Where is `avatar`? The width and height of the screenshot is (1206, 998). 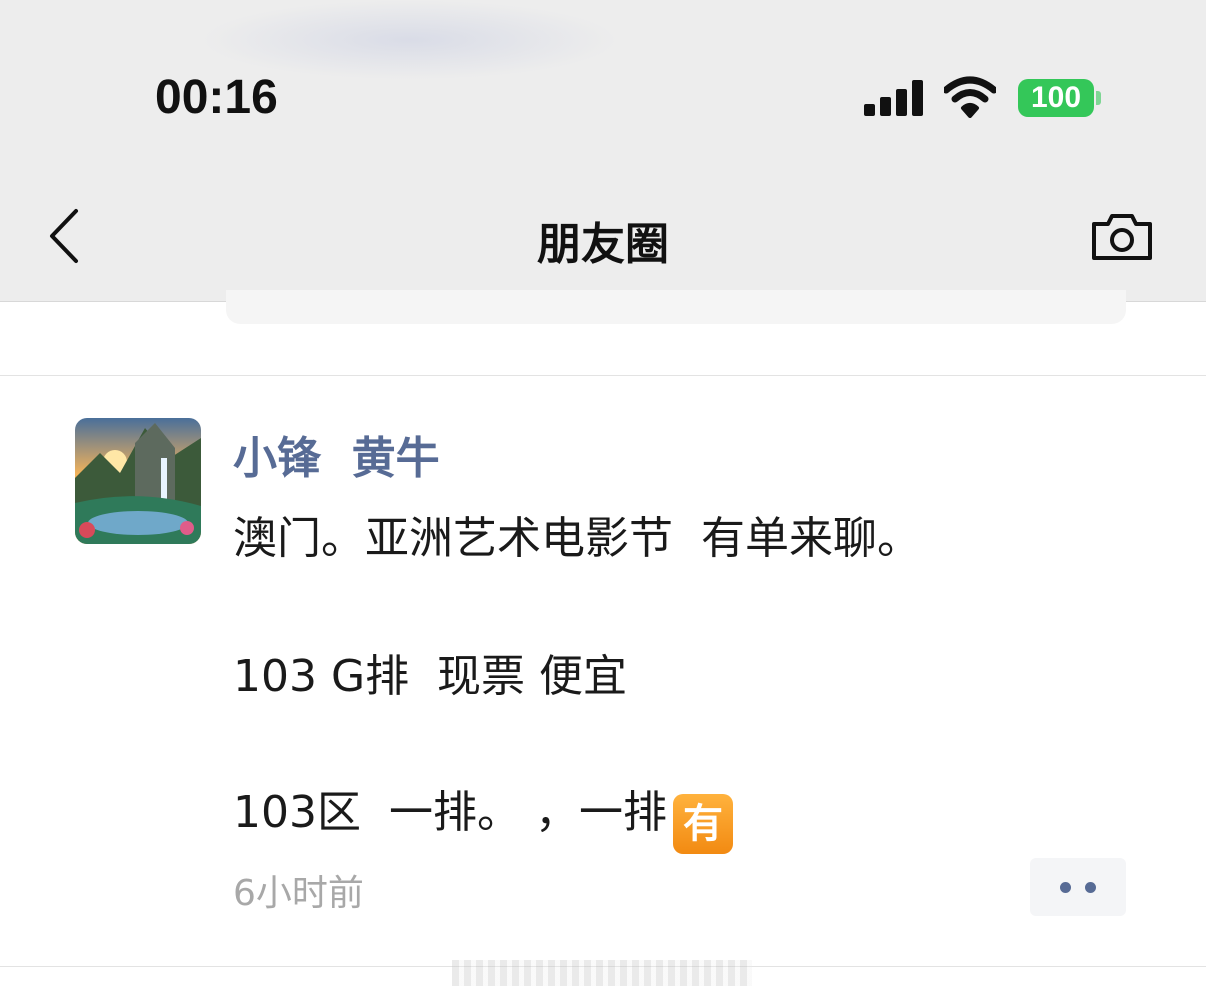
avatar is located at coordinates (138, 481).